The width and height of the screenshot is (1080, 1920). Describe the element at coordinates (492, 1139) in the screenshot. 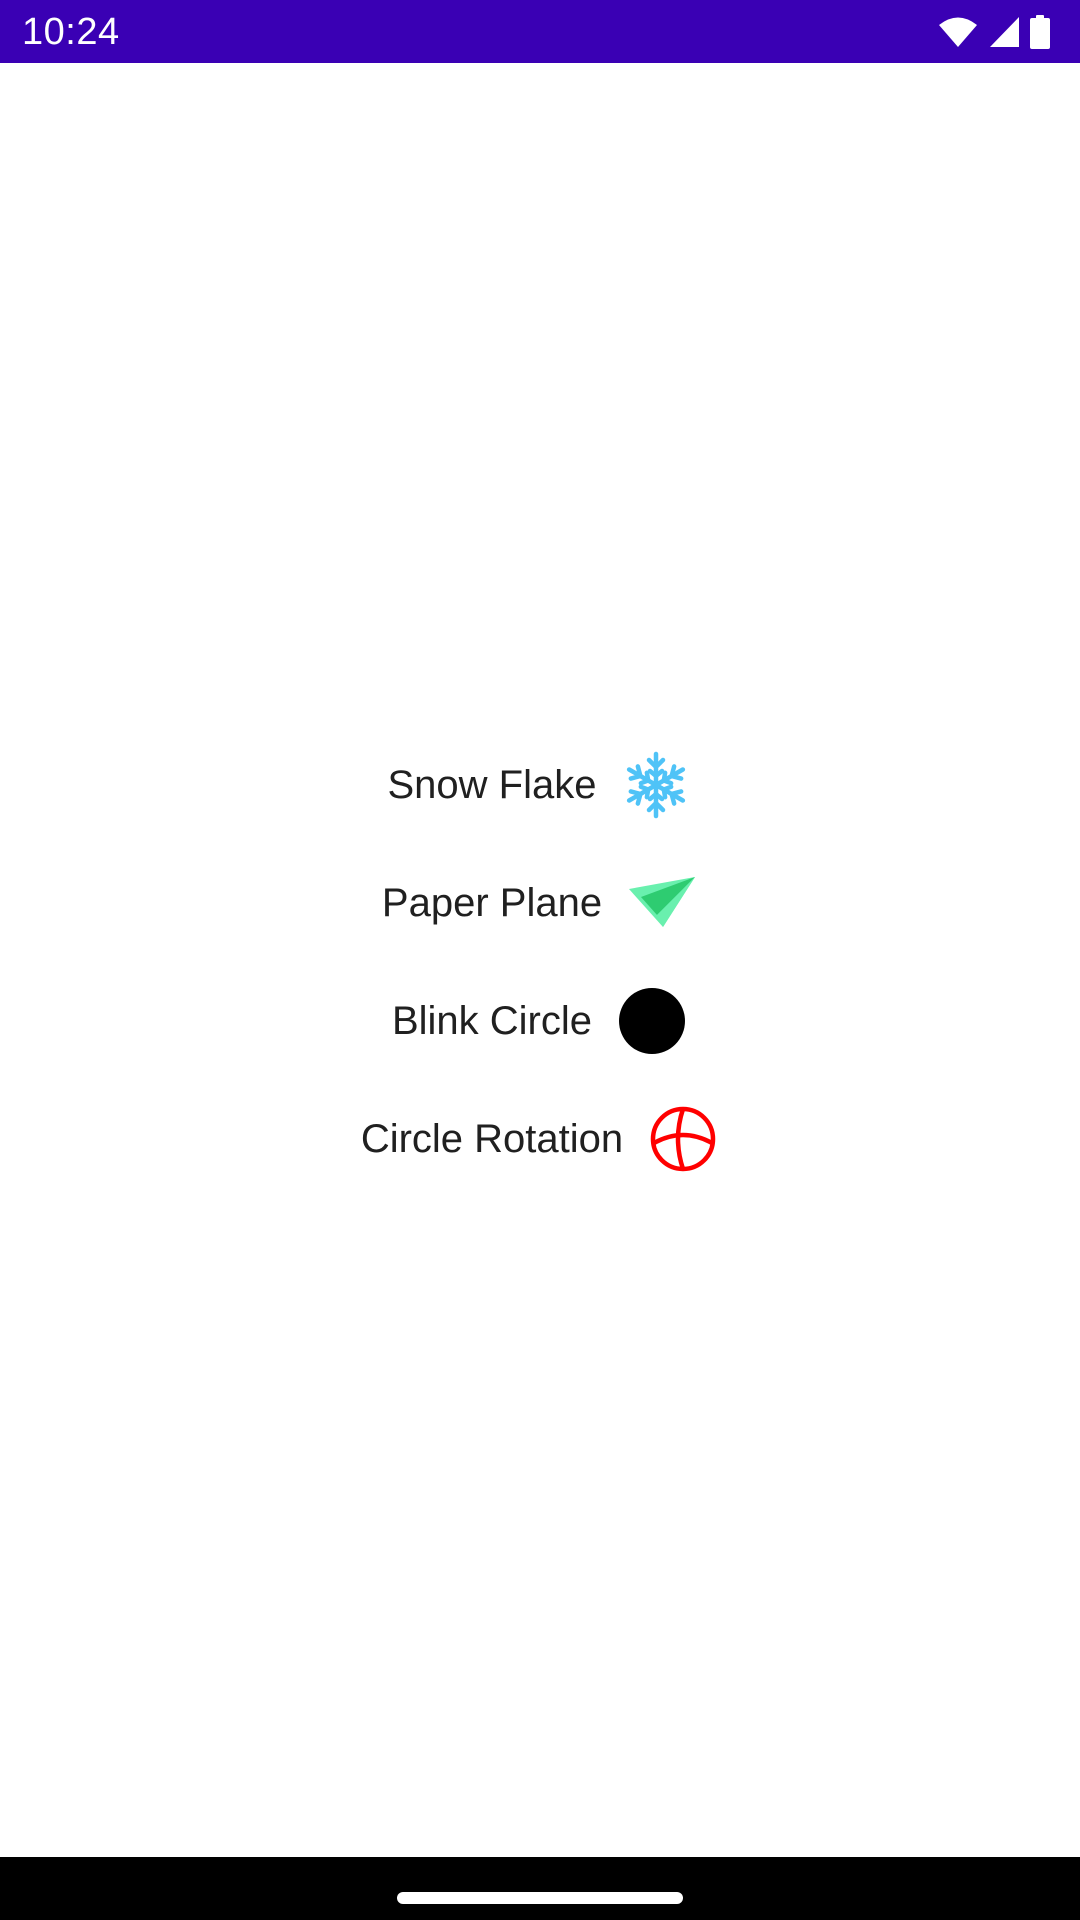

I see `circle-rotation-label: Circle Rotation` at that location.